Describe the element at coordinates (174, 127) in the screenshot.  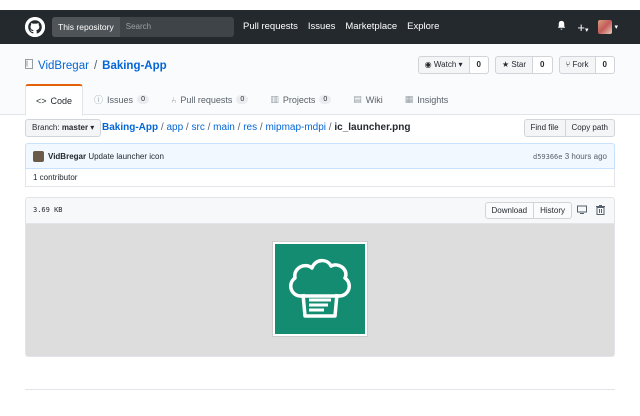
I see `breadcrumb-app-link: app` at that location.